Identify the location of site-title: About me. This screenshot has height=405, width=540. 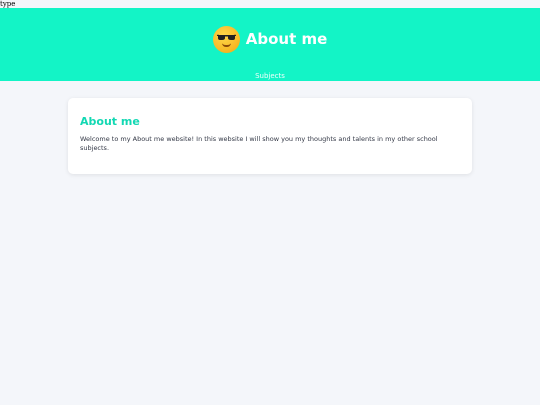
(286, 39).